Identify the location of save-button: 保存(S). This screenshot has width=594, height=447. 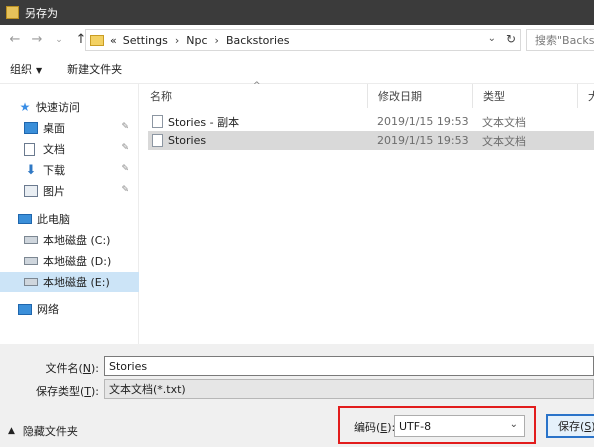
(570, 426).